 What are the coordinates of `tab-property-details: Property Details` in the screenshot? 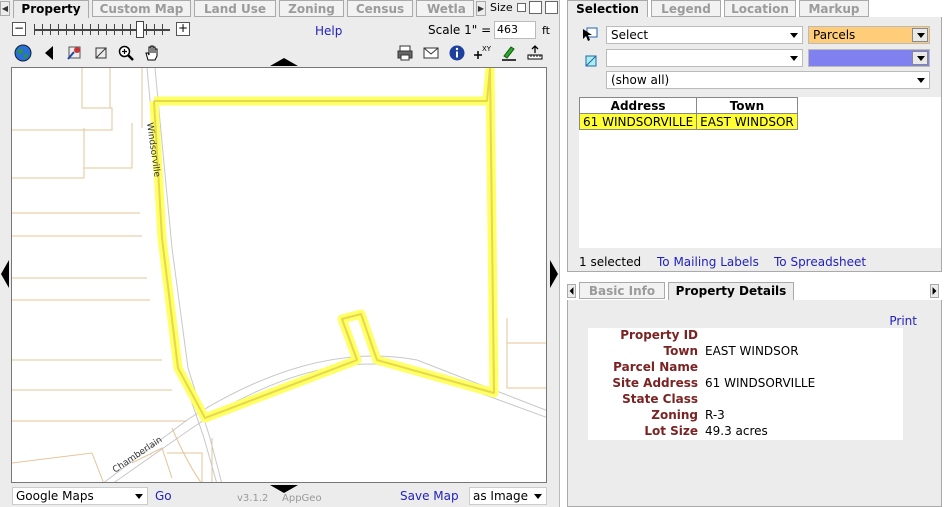 It's located at (731, 291).